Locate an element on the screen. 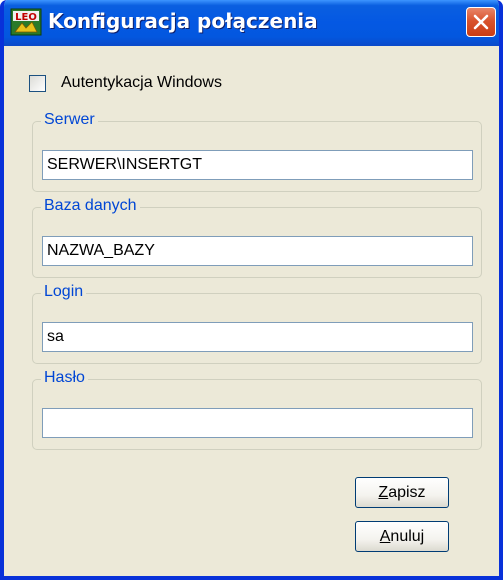 Image resolution: width=503 pixels, height=580 pixels. cancel-button: Anuluj is located at coordinates (402, 536).